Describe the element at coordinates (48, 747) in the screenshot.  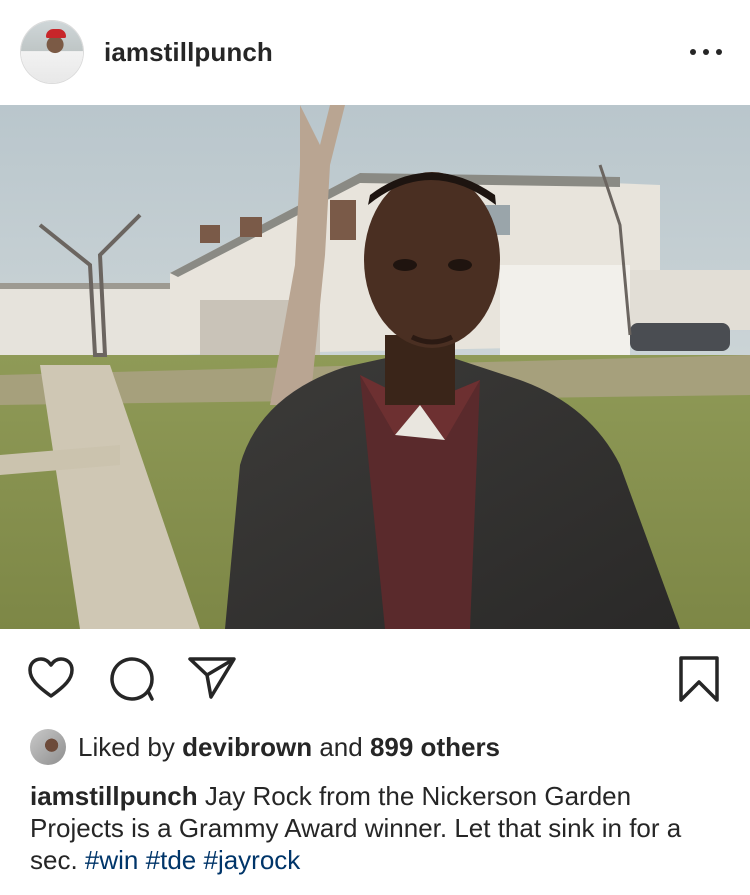
I see `liker-avatar` at that location.